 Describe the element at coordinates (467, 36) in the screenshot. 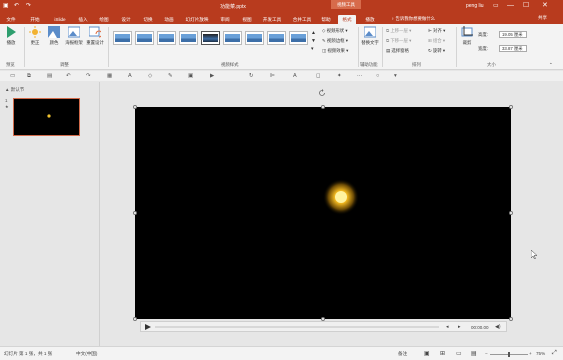

I see `crop-button: 裁剪` at that location.